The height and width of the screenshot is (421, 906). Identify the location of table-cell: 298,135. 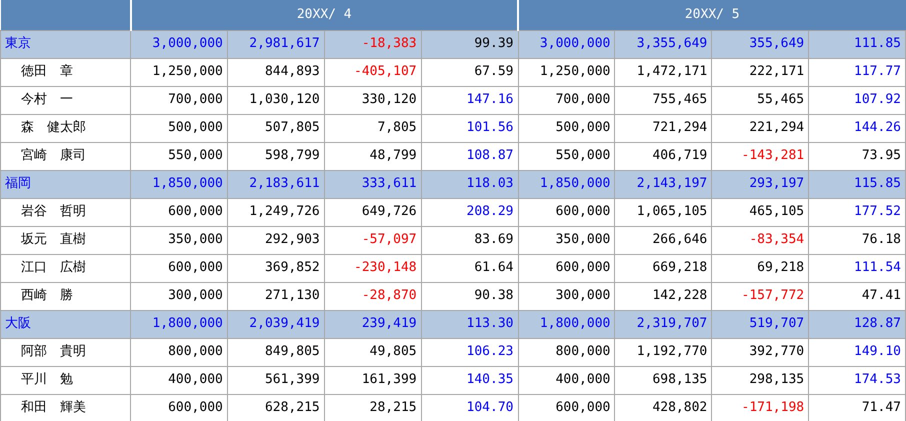
(760, 380).